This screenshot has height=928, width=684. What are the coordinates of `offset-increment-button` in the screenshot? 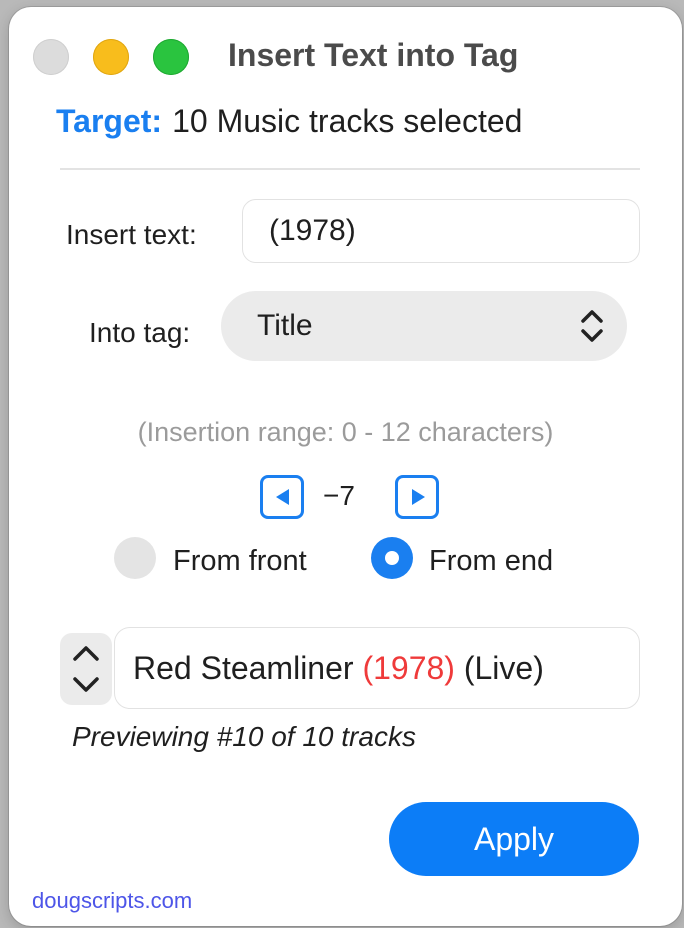 It's located at (417, 497).